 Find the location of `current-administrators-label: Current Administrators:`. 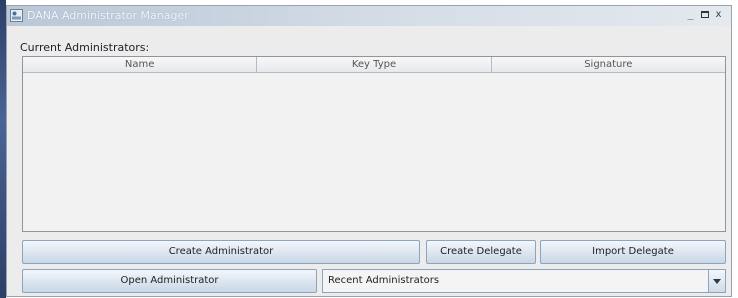

current-administrators-label: Current Administrators: is located at coordinates (85, 47).